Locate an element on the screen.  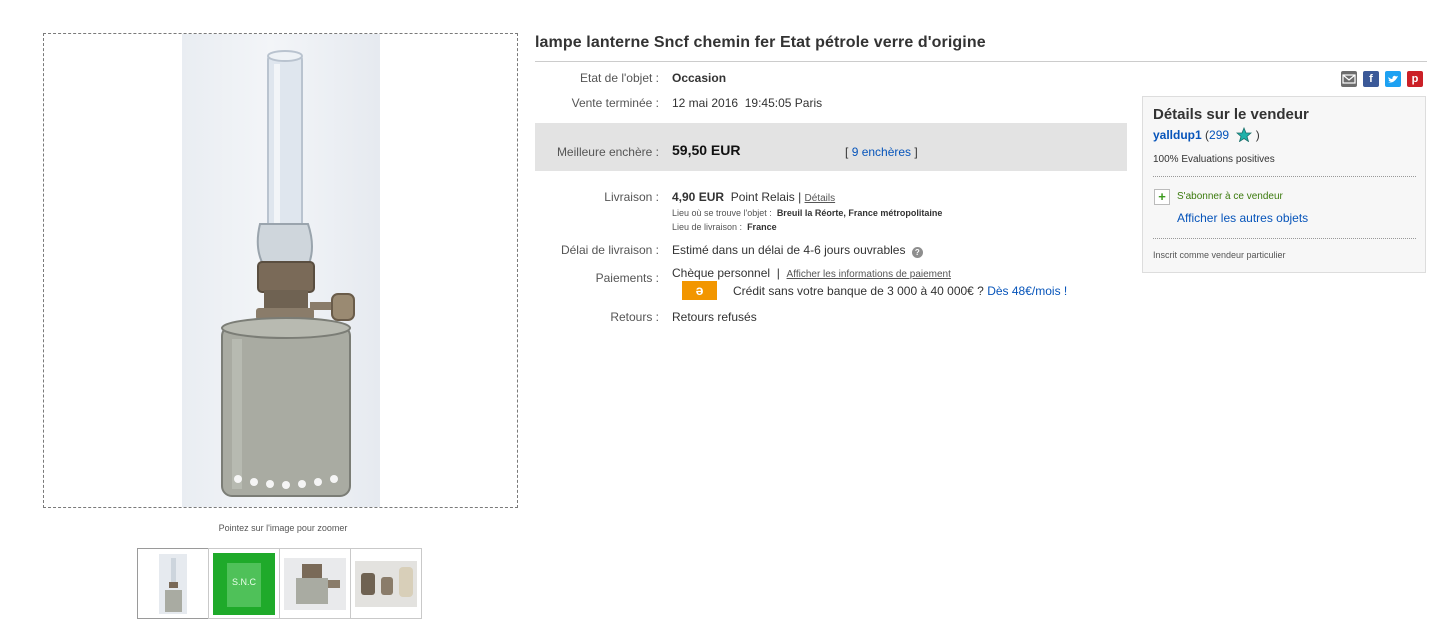
plus-icon: + is located at coordinates (1162, 197).